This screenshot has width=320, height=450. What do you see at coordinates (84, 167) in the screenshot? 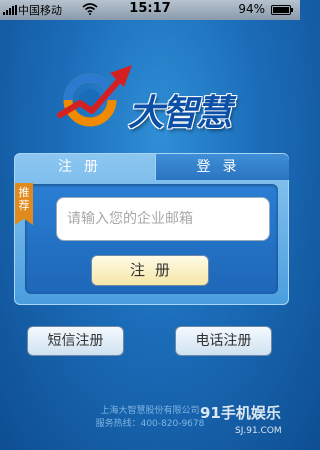
I see `tab-register: 注册` at bounding box center [84, 167].